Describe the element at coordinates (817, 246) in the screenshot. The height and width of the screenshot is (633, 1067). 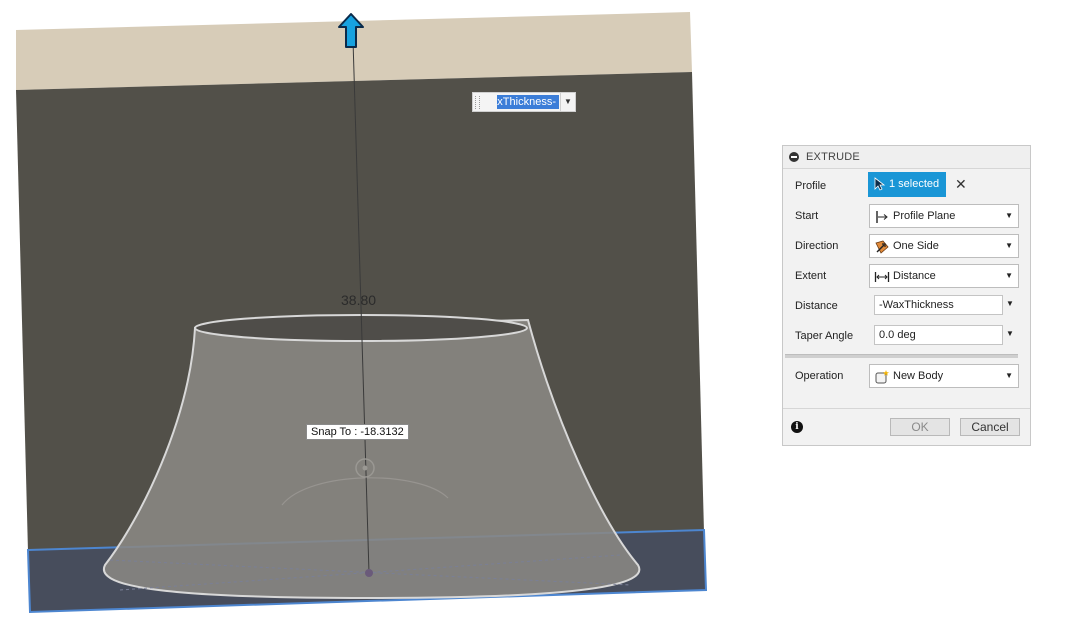
I see `direction-label: Direction` at that location.